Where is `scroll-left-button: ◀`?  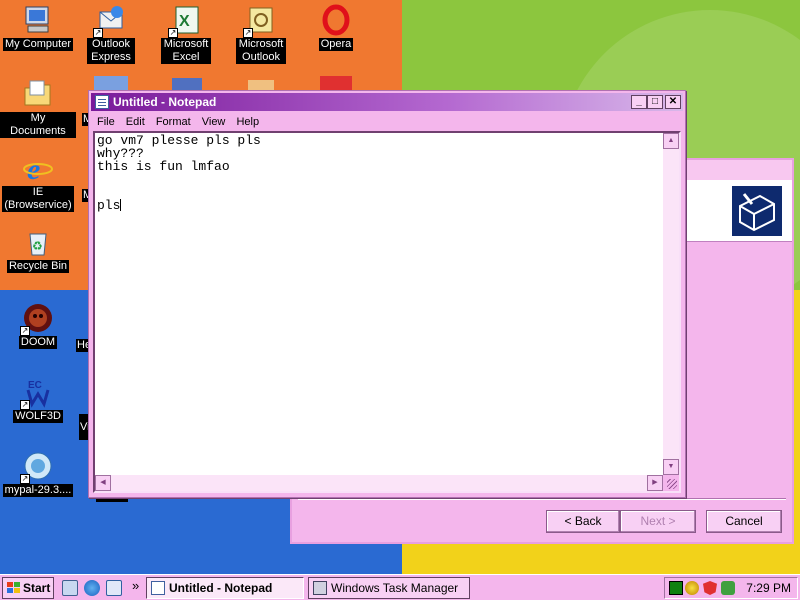
scroll-left-button: ◀ is located at coordinates (103, 483).